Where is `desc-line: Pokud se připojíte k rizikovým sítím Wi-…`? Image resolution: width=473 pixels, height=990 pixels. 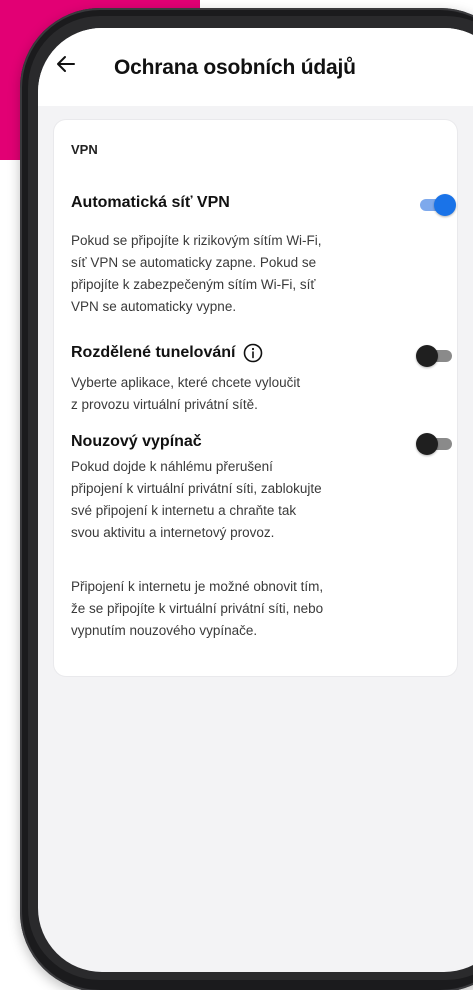
desc-line: Pokud se připojíte k rizikovým sítím Wi-… is located at coordinates (196, 240).